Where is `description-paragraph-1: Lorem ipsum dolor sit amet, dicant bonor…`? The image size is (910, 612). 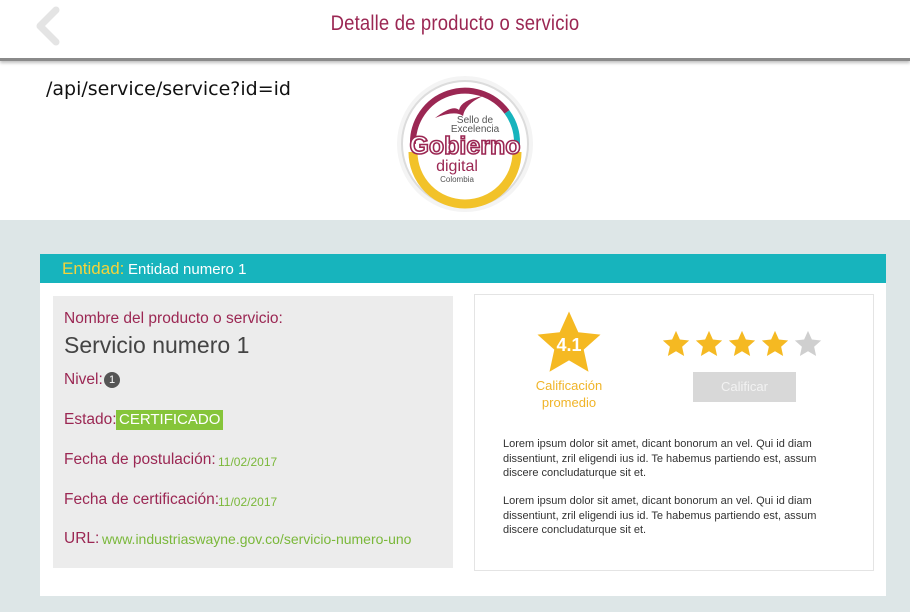
description-paragraph-1: Lorem ipsum dolor sit amet, dicant bonor… is located at coordinates (660, 458).